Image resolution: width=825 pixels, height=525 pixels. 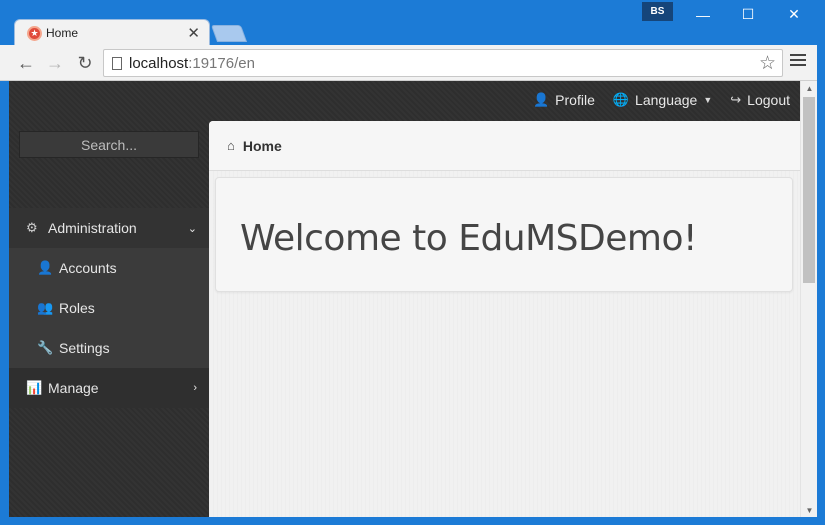 I want to click on window-border-right, so click(x=821, y=285).